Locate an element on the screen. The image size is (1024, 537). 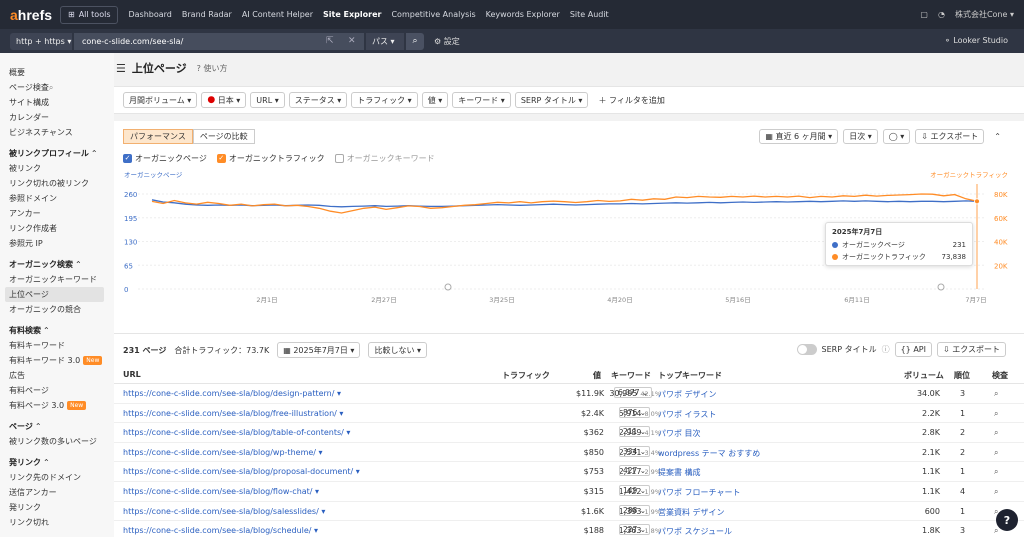
sidebar-item: リンク切れ is located at coordinates (57, 522).